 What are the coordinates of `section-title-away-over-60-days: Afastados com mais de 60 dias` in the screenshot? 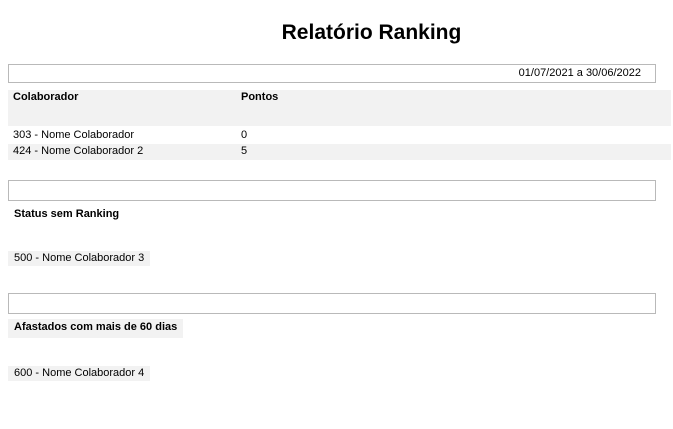 It's located at (96, 328).